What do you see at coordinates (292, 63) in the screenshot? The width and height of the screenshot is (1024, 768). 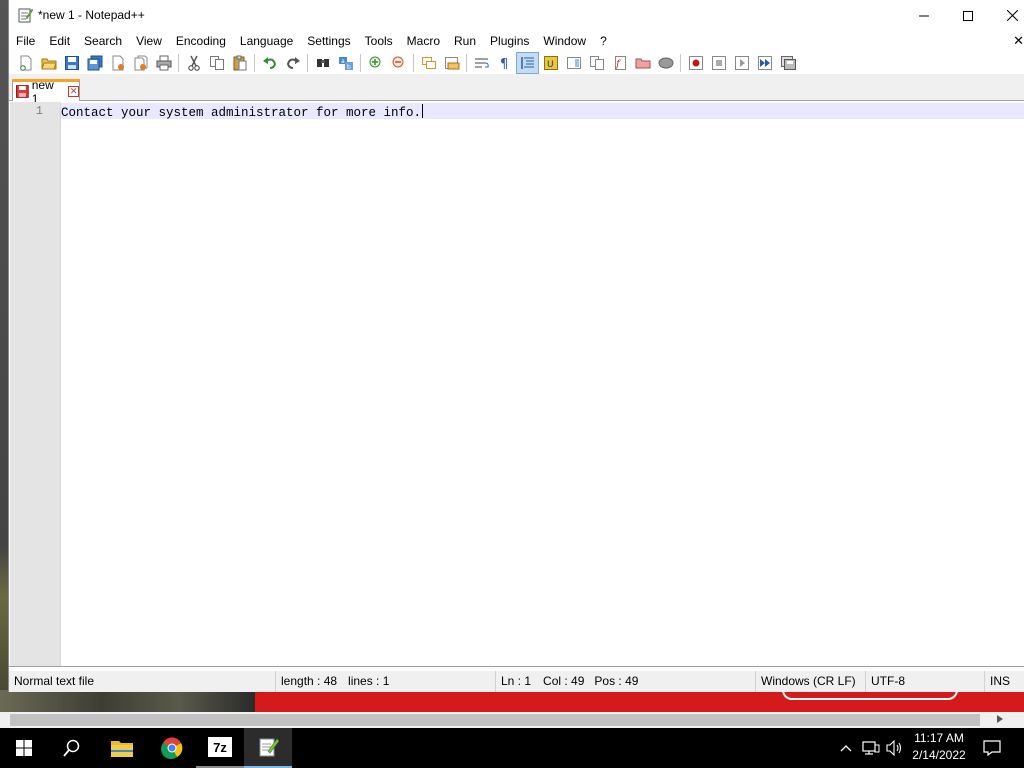 I see `redo-button` at bounding box center [292, 63].